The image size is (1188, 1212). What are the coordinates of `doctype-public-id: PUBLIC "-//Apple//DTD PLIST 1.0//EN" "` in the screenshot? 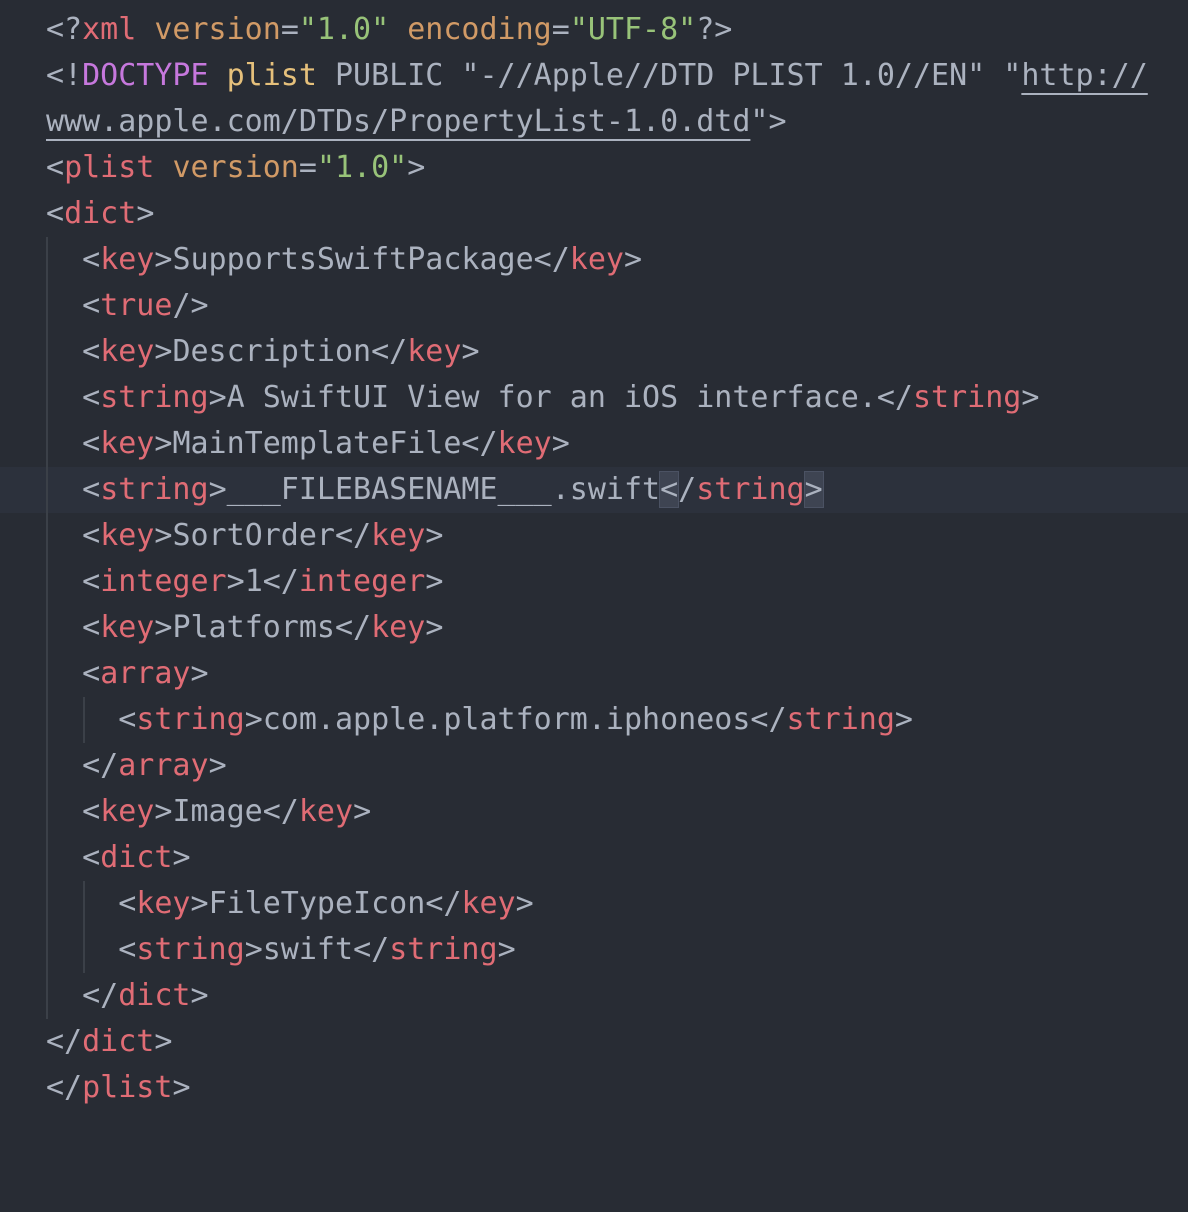 It's located at (669, 75).